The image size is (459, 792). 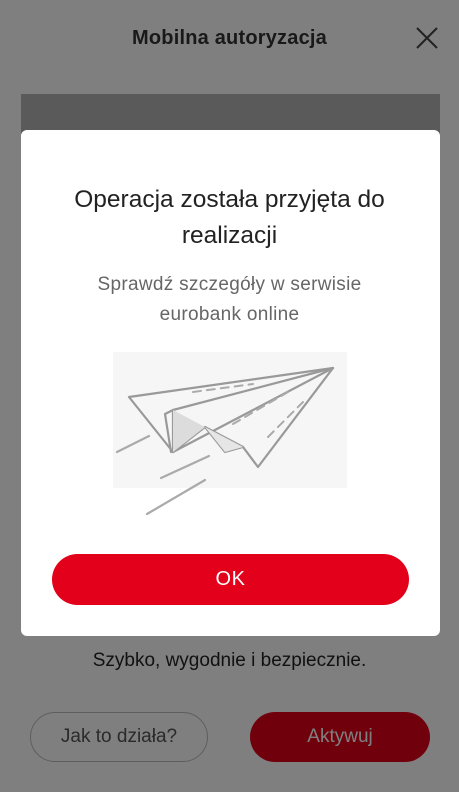 I want to click on paper-plane-icon, so click(x=230, y=434).